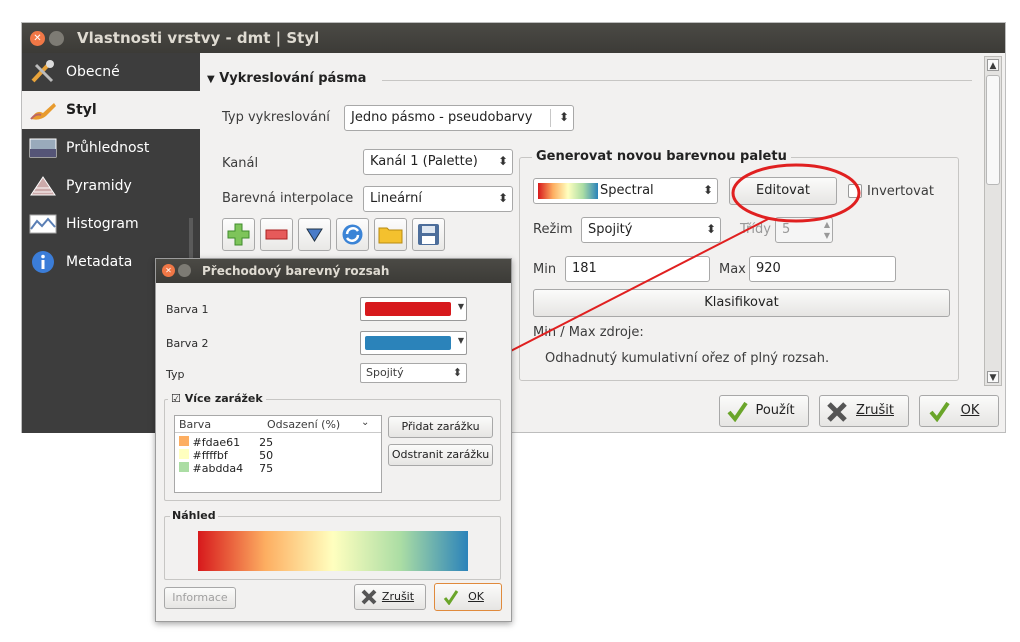 This screenshot has height=642, width=1020. What do you see at coordinates (442, 117) in the screenshot?
I see `render-type-value: Jedno pásmo - pseudobarvy` at bounding box center [442, 117].